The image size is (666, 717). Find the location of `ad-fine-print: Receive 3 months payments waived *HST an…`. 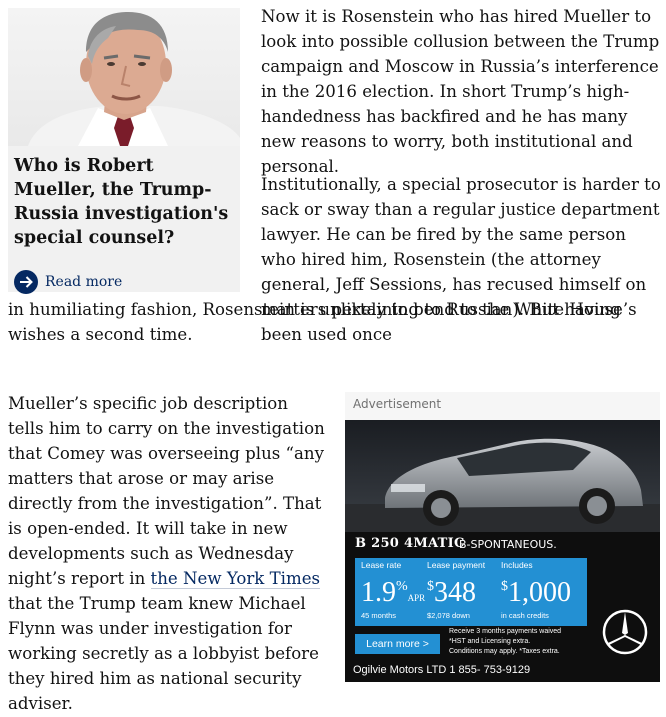

ad-fine-print: Receive 3 months payments waived *HST an… is located at coordinates (524, 642).